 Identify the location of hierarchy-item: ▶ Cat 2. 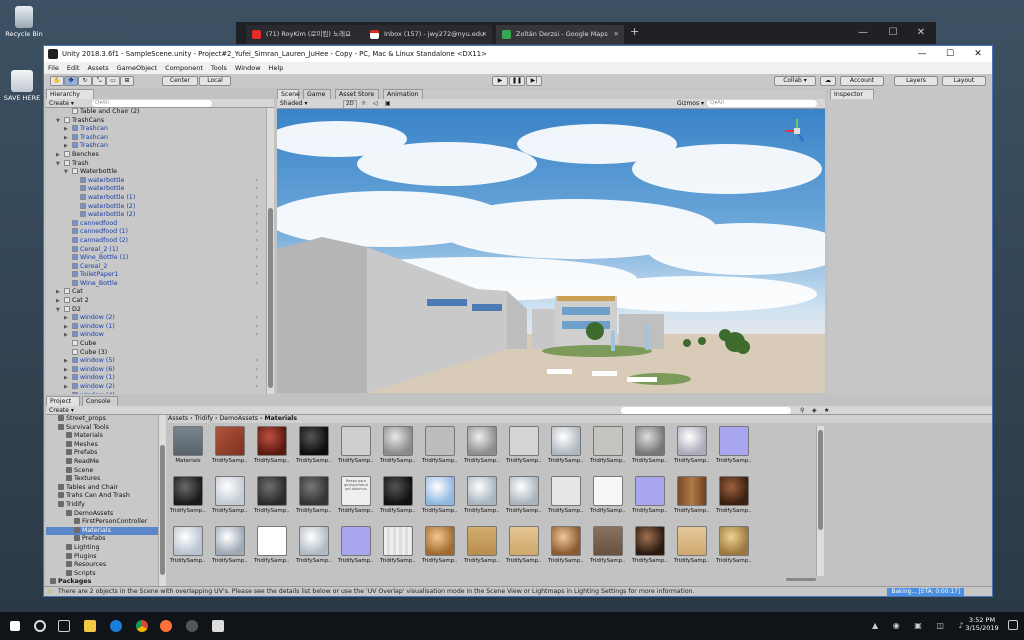
(156, 301).